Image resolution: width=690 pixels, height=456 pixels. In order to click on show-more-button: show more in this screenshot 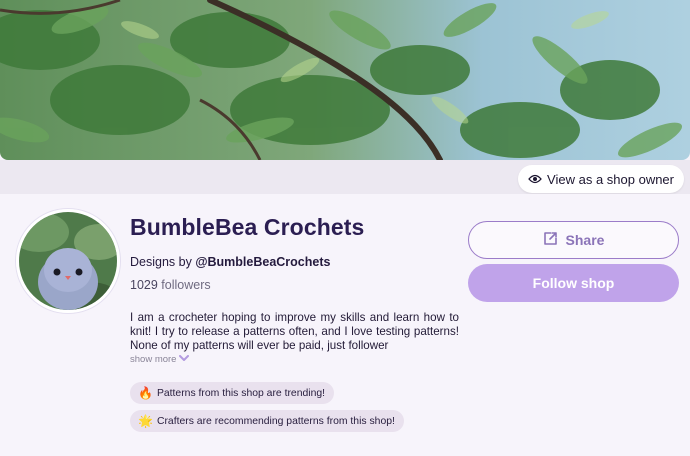, I will do `click(160, 359)`.